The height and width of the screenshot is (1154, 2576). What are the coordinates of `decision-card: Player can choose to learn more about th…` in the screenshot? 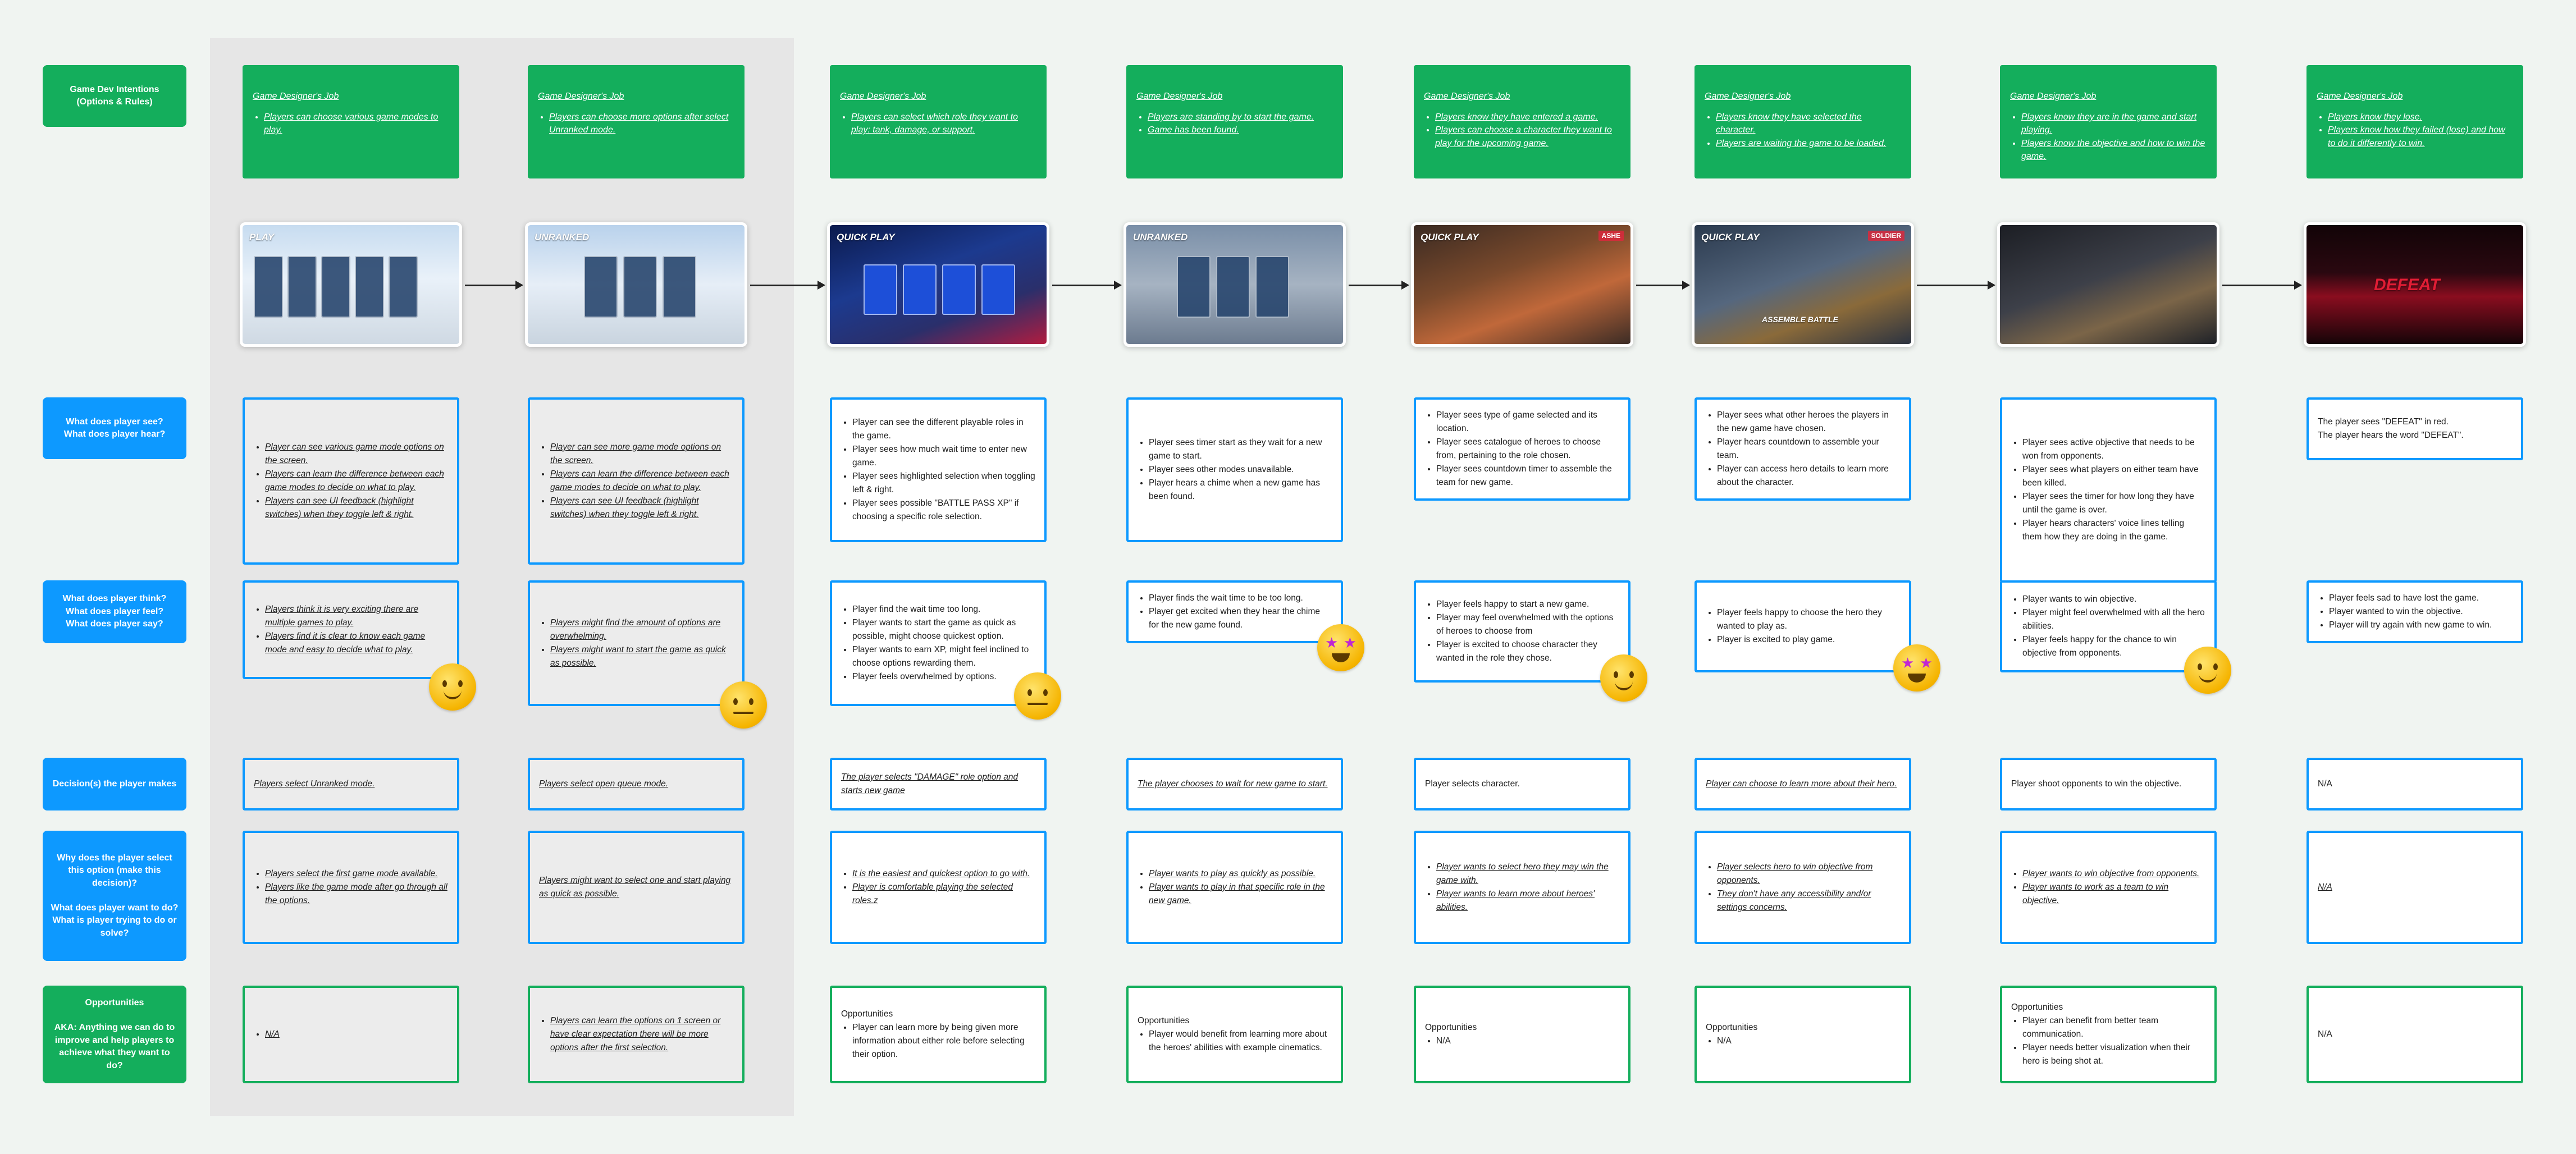 It's located at (1803, 784).